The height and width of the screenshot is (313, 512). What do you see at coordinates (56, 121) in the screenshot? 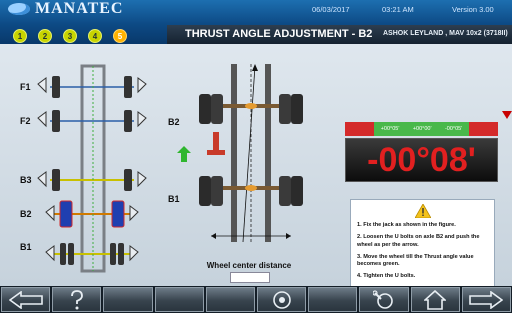
I see `wheel-f2-left` at bounding box center [56, 121].